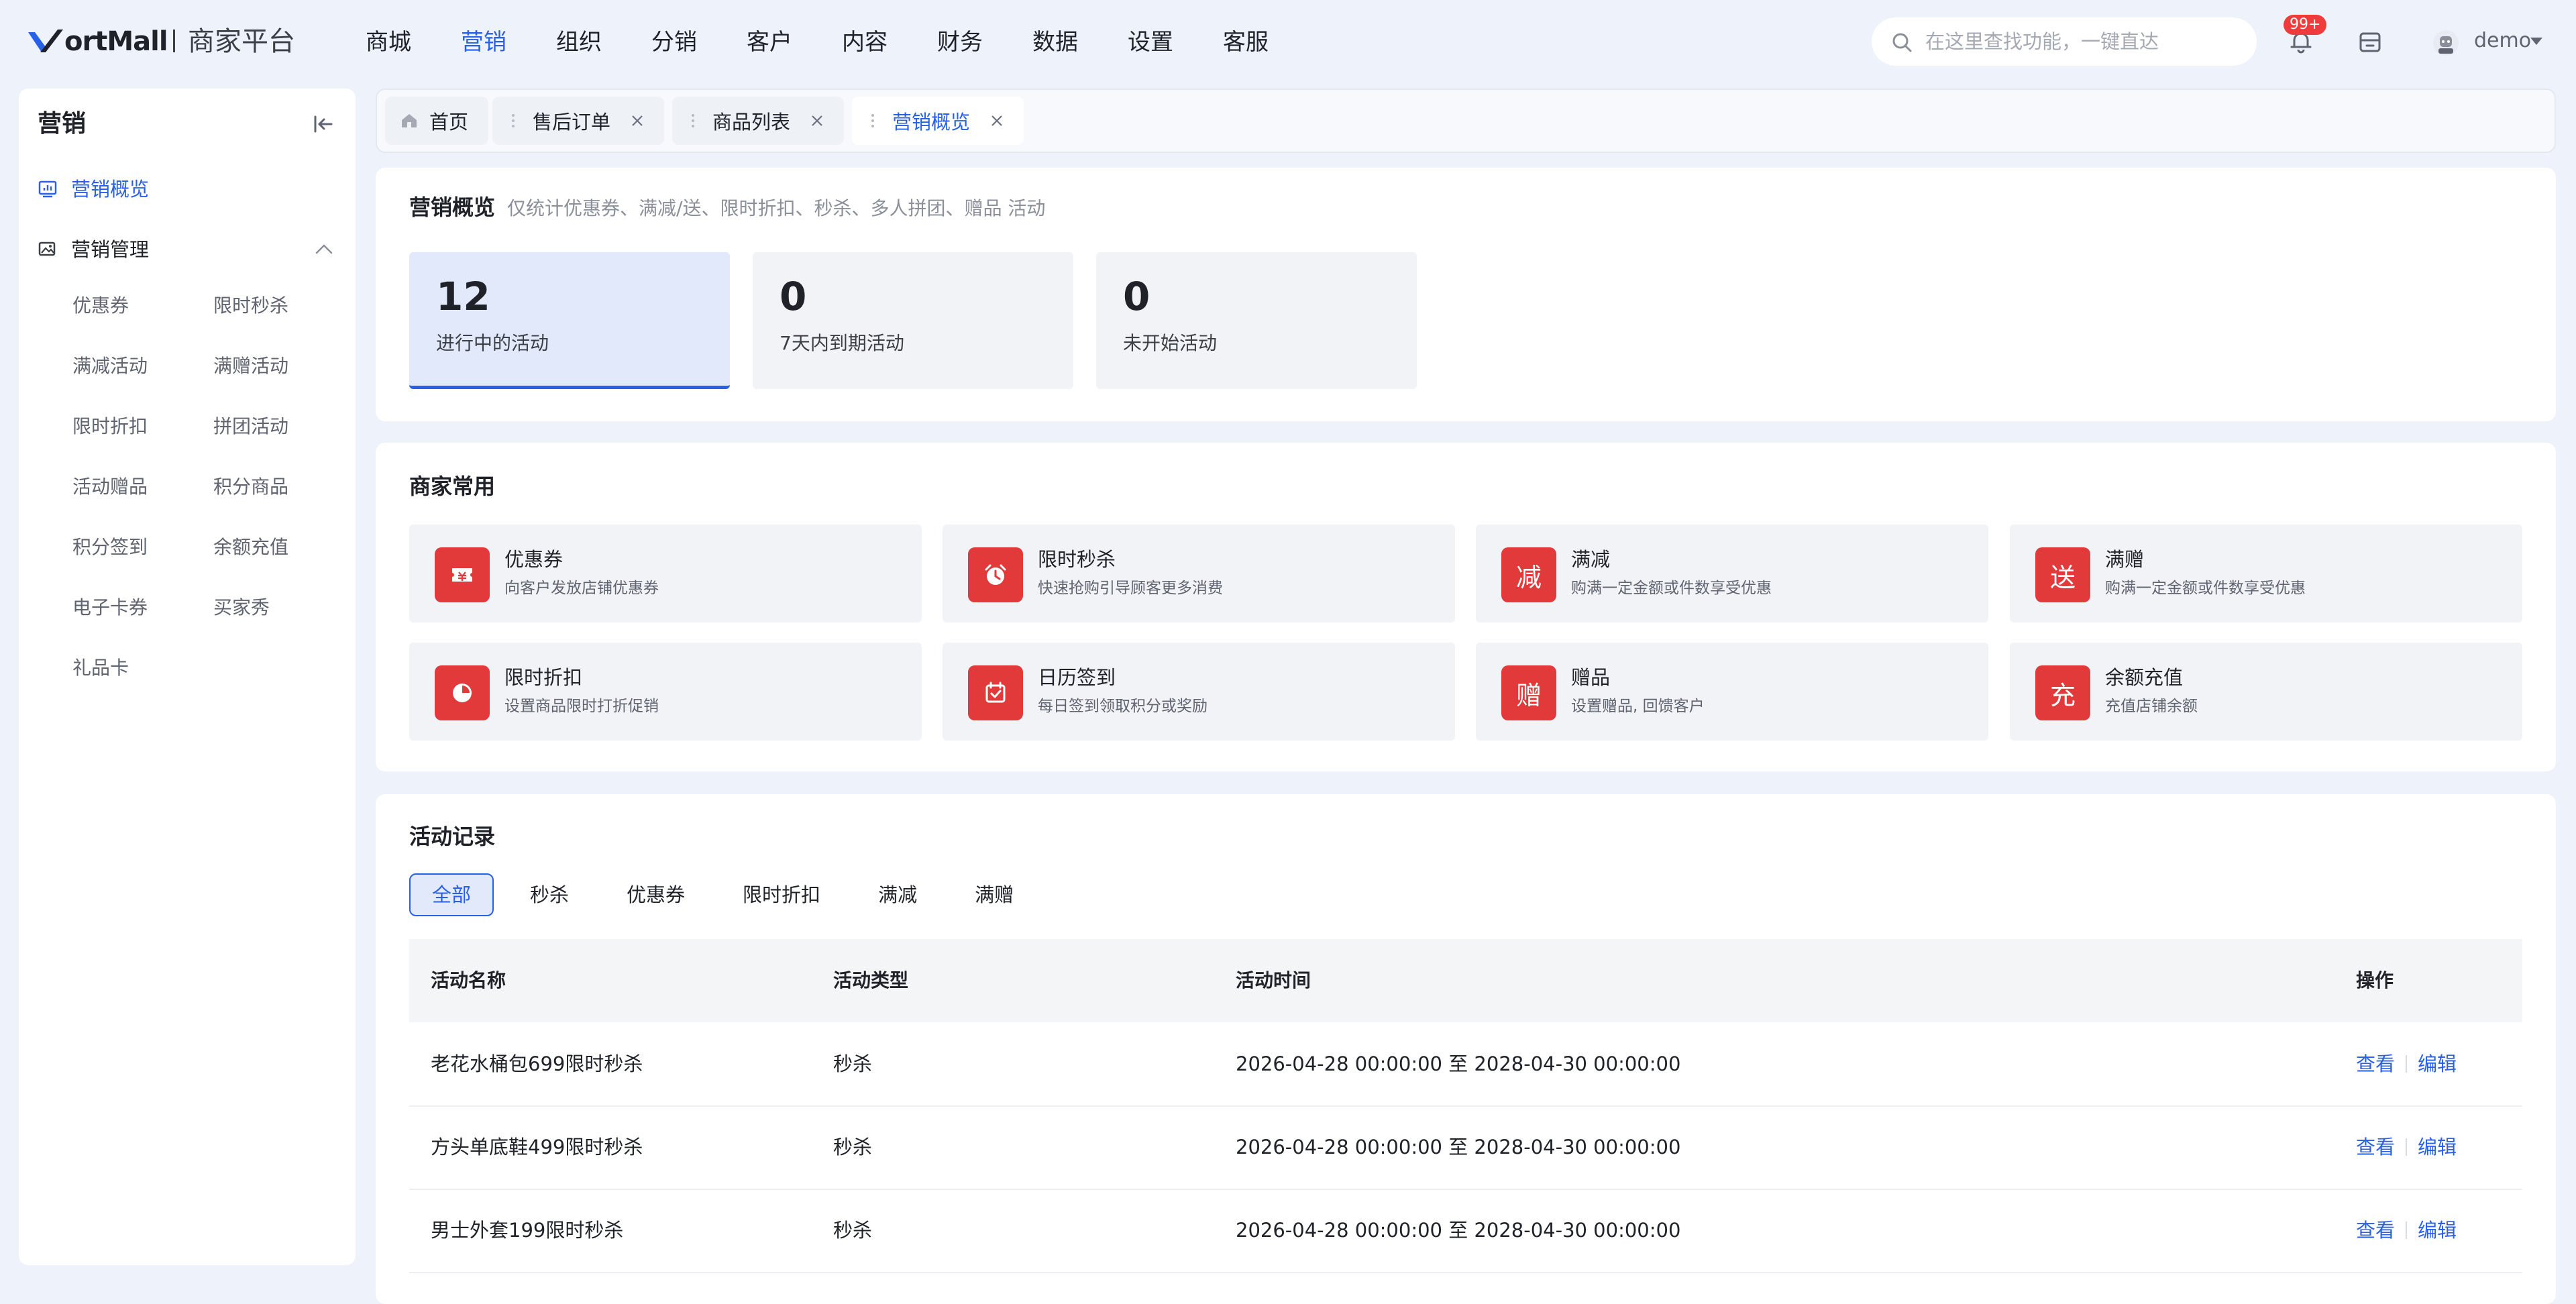 The width and height of the screenshot is (2576, 1304). What do you see at coordinates (537, 1064) in the screenshot?
I see `activity-name: 老花水桶包699限时秒杀` at bounding box center [537, 1064].